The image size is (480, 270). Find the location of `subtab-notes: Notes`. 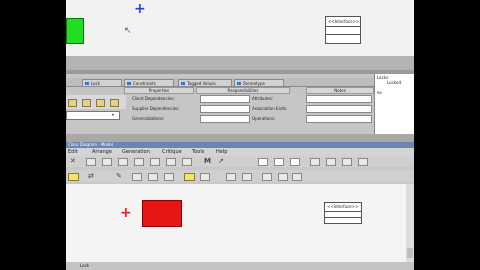

subtab-notes: Notes is located at coordinates (340, 90).